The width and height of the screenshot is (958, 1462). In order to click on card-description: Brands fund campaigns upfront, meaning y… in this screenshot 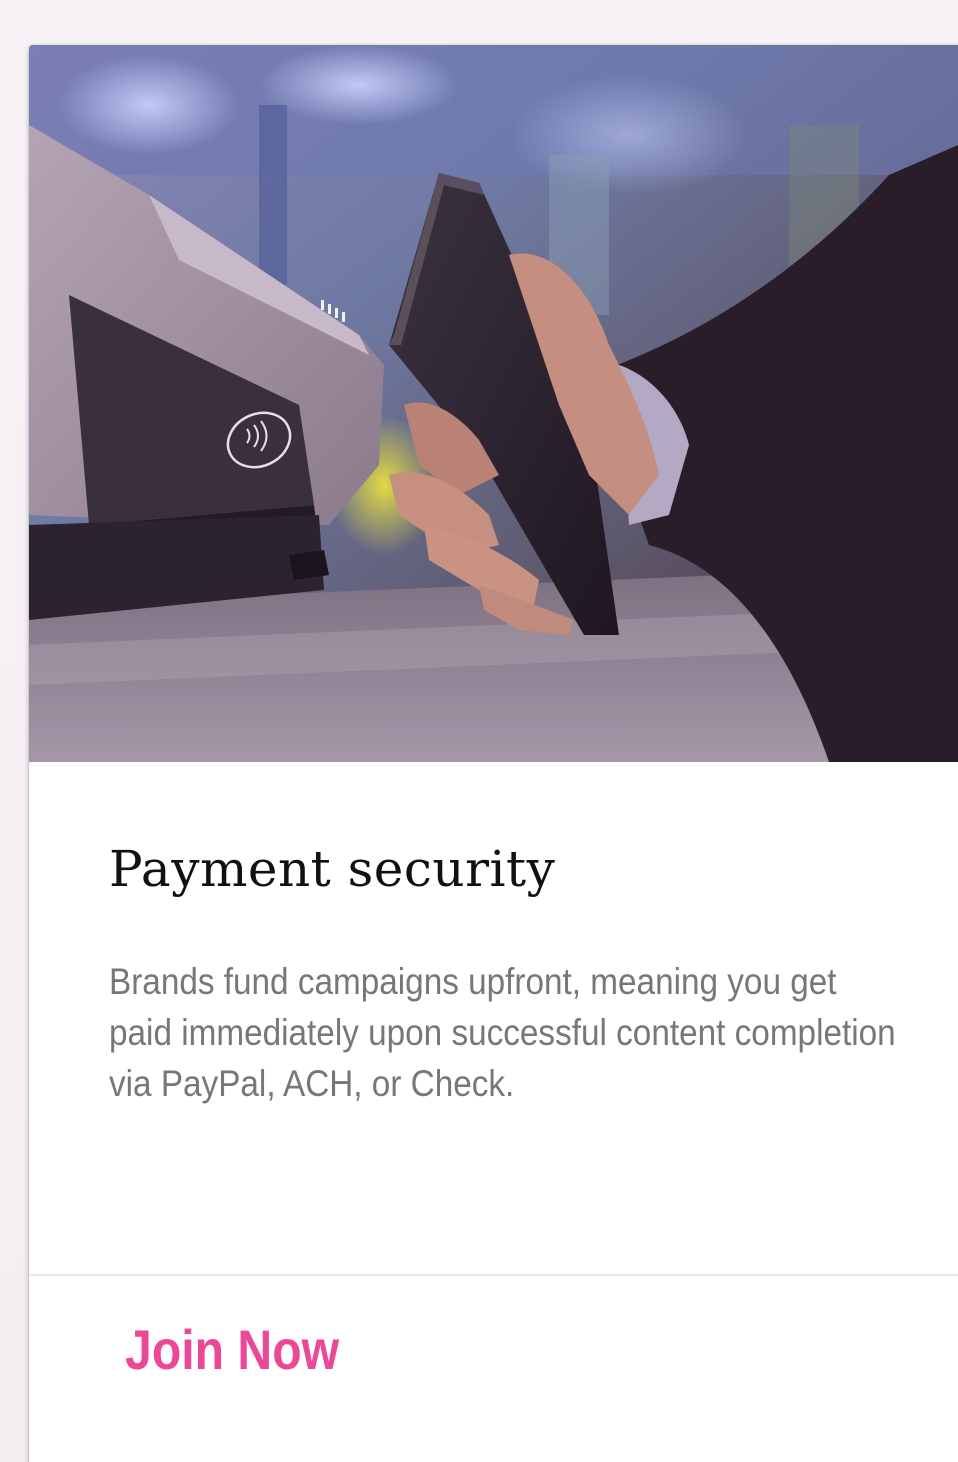, I will do `click(502, 1032)`.